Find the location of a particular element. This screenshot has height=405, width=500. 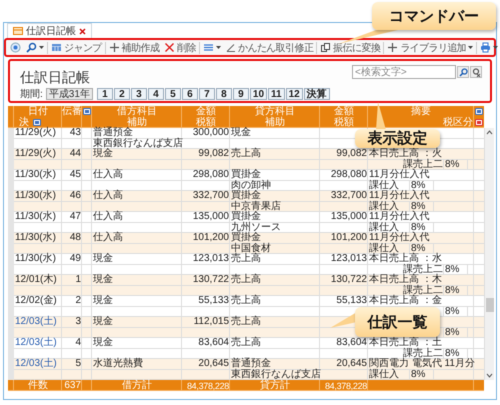

table-cell-text: 135,000 is located at coordinates (349, 217).